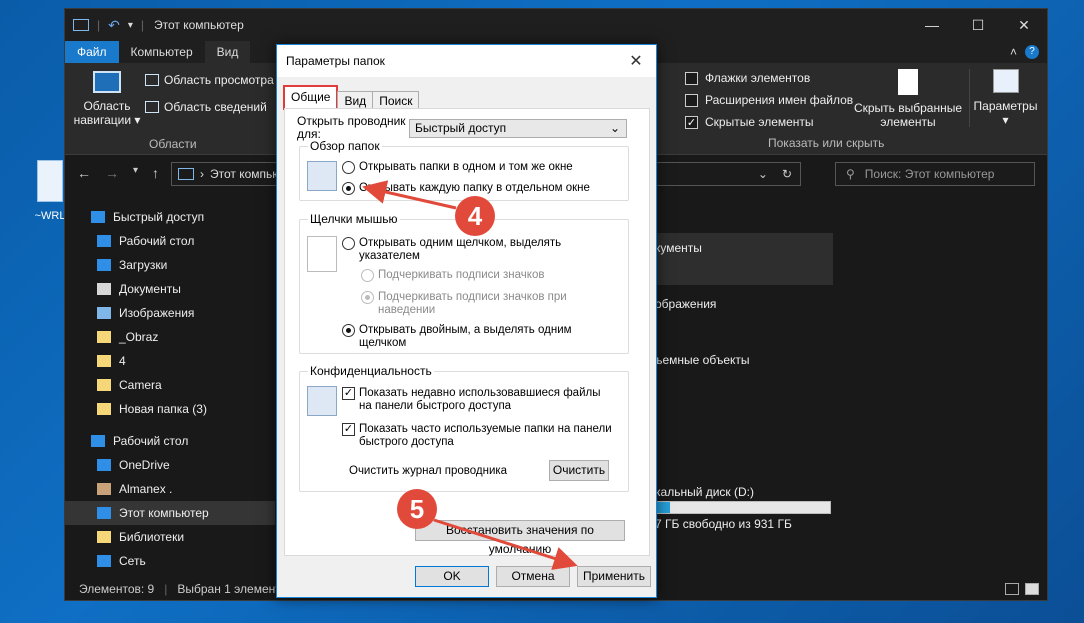 This screenshot has height=623, width=1084. I want to click on arrow-to-new-window-option, so click(409, 195).